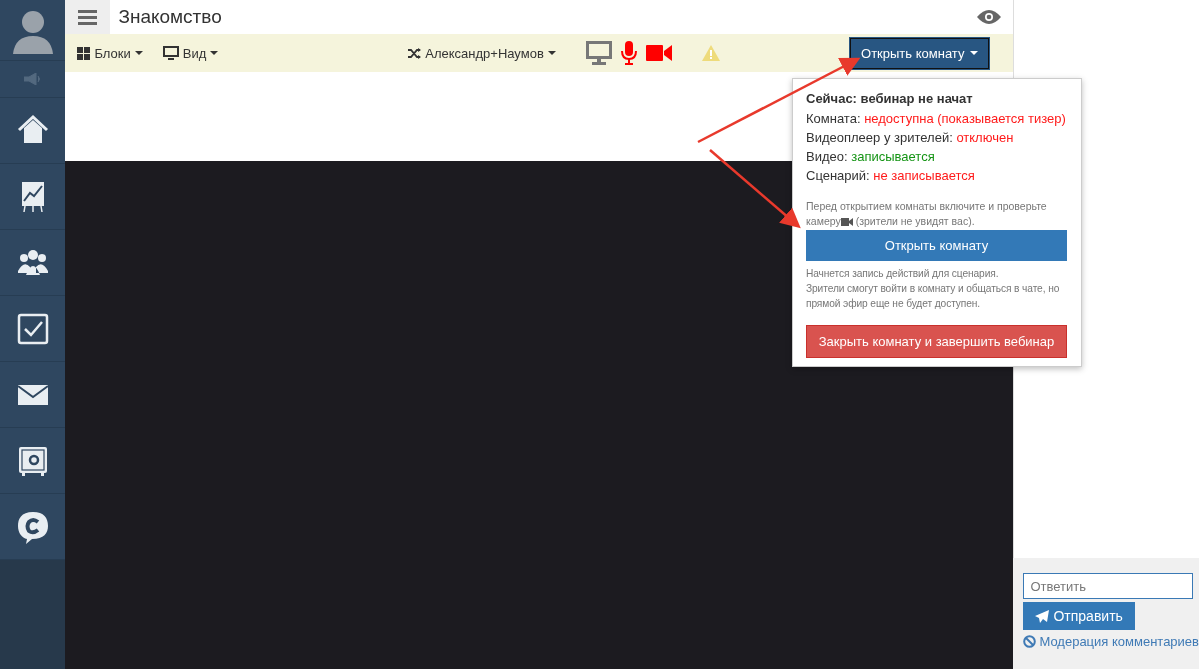 The image size is (1199, 669). Describe the element at coordinates (924, 175) in the screenshot. I see `status-value: не записывается` at that location.